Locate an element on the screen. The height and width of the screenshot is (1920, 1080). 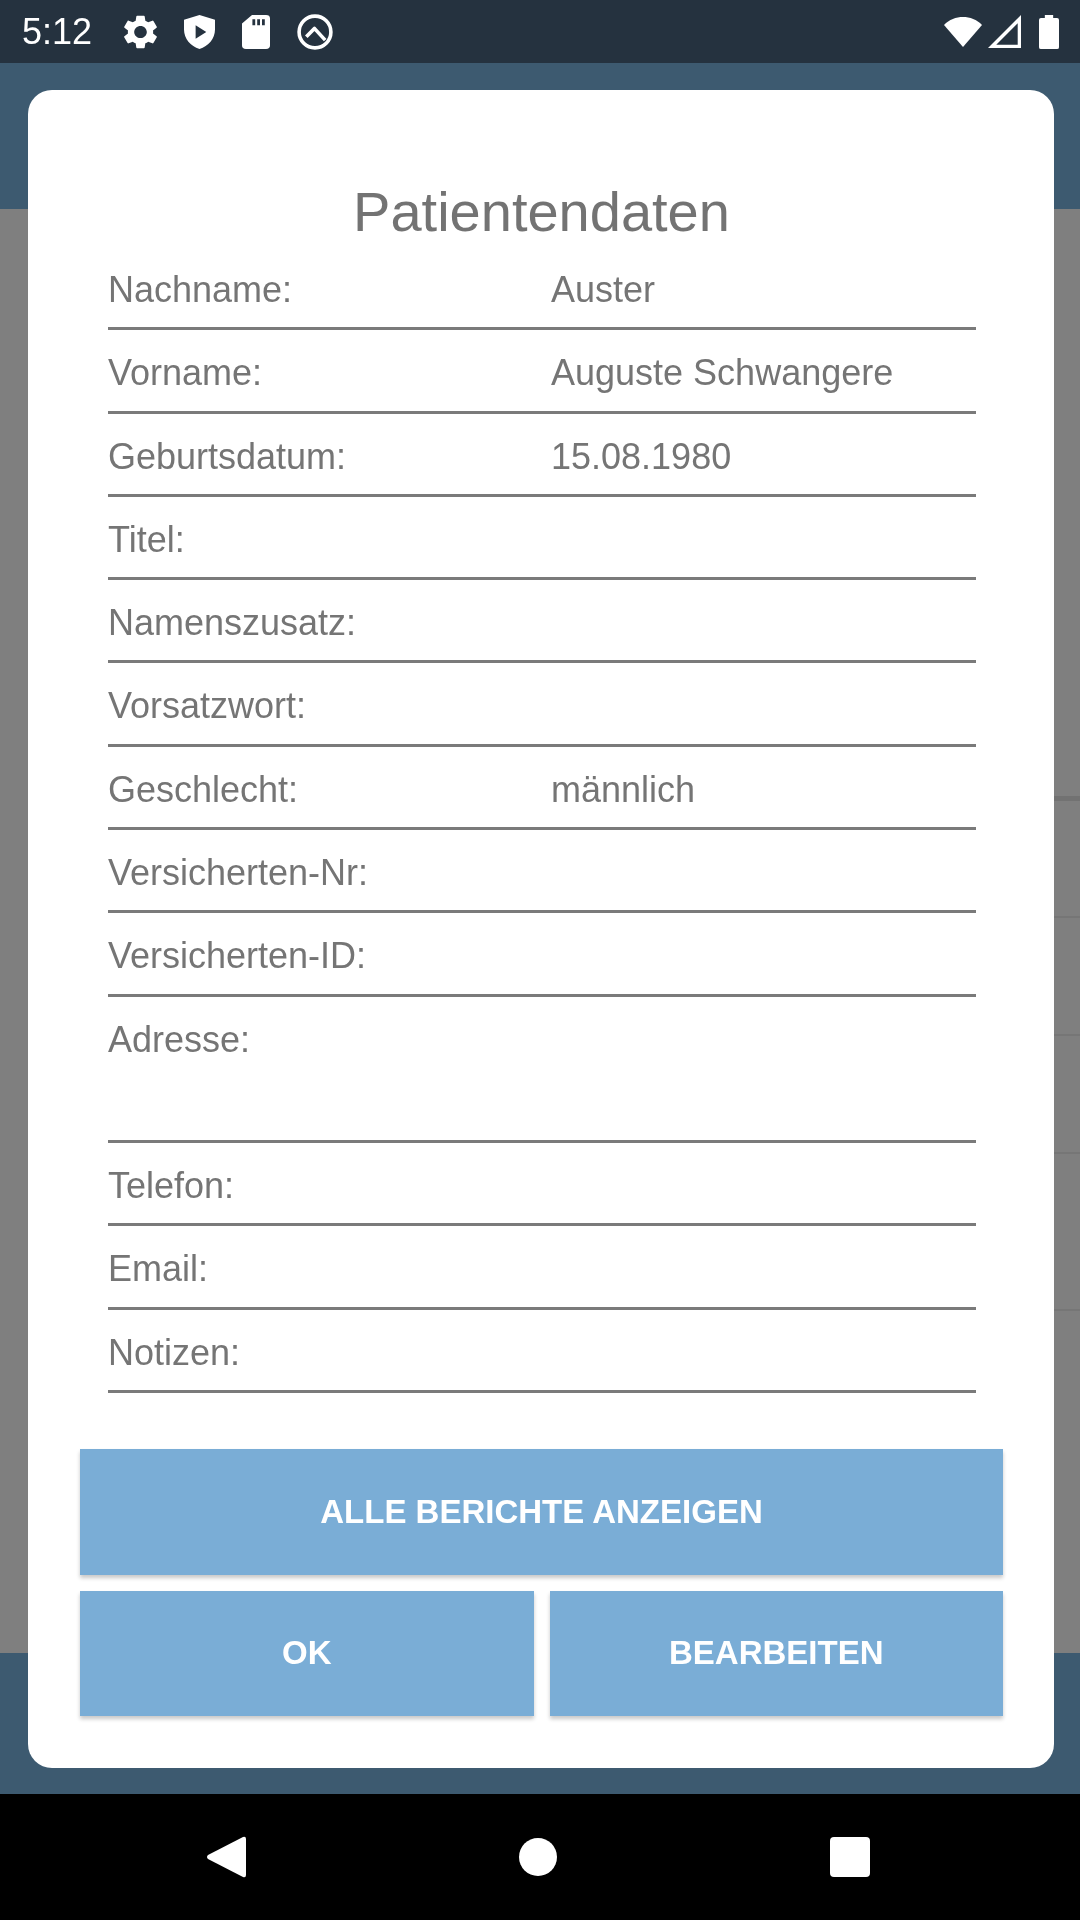
status-time: 5:12 is located at coordinates (57, 31).